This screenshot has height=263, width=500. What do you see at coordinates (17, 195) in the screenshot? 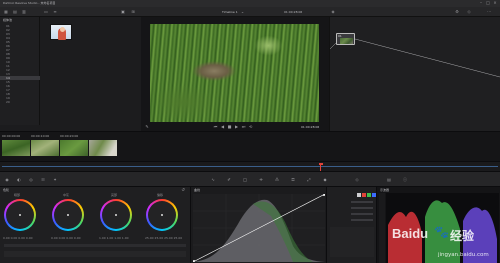
I see `wheel-label-lift: 暗部` at bounding box center [17, 195].